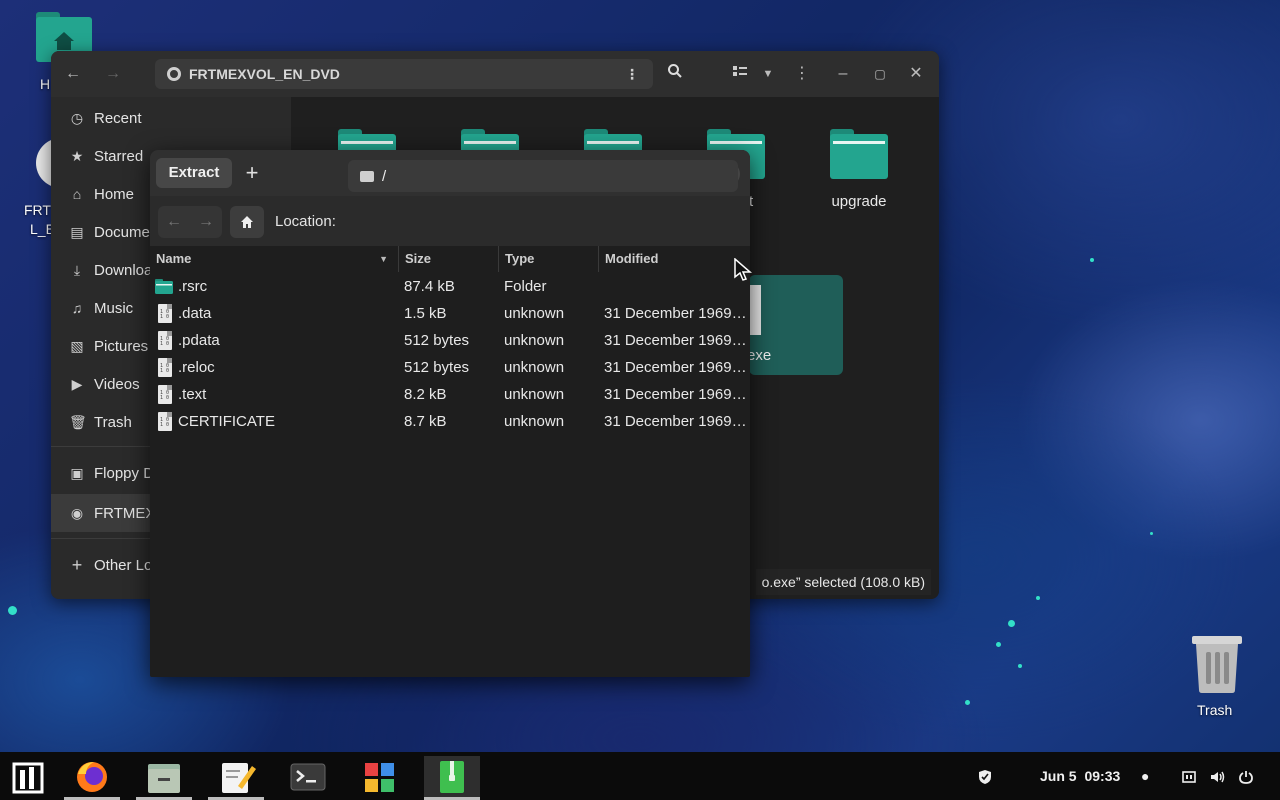 Image resolution: width=1280 pixels, height=800 pixels. What do you see at coordinates (520, 258) in the screenshot?
I see `column-header-label: Type` at bounding box center [520, 258].